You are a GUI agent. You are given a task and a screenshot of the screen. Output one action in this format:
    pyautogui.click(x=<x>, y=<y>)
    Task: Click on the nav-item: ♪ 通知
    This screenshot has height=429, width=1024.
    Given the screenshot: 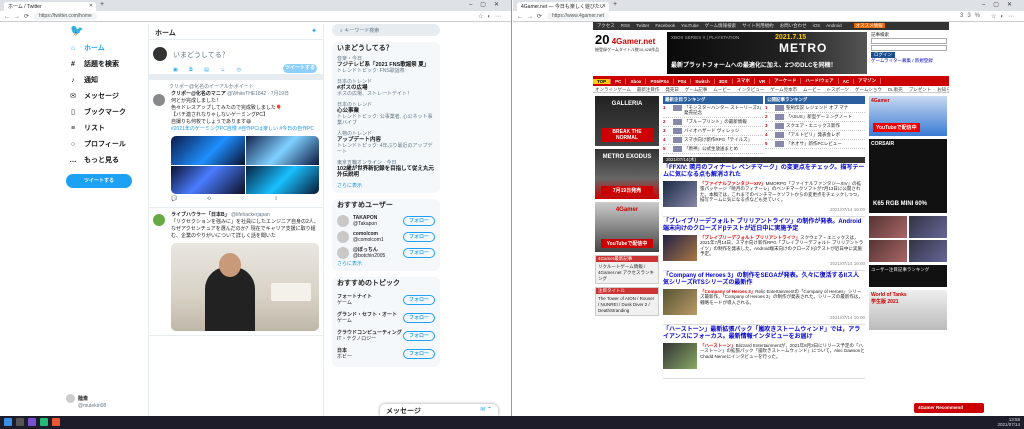 What is the action you would take?
    pyautogui.click(x=105, y=80)
    